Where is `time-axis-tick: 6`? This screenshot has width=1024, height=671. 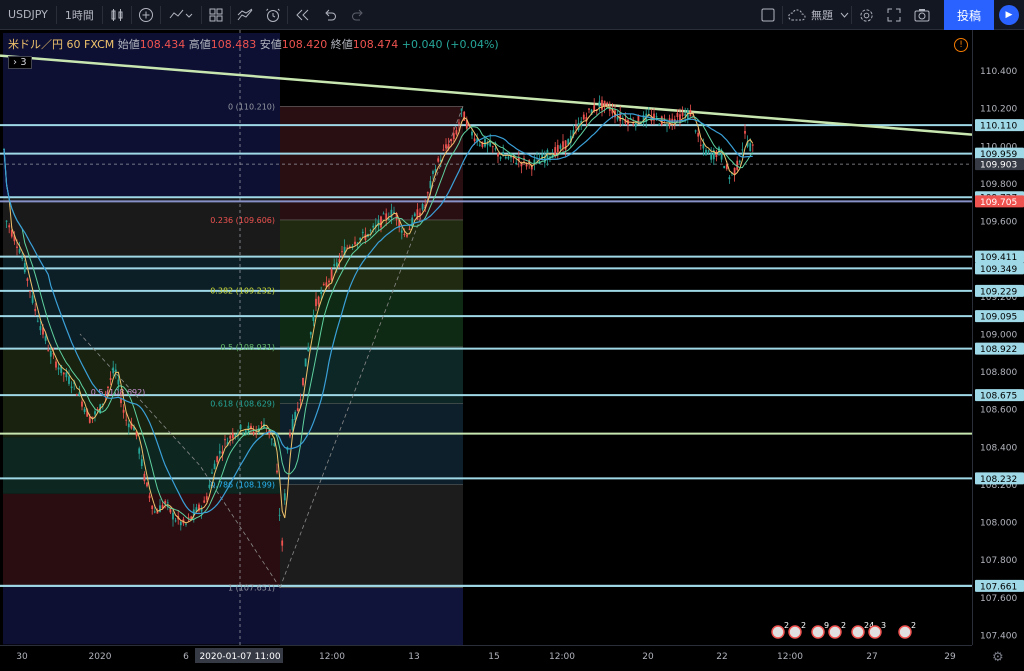 time-axis-tick: 6 is located at coordinates (186, 657).